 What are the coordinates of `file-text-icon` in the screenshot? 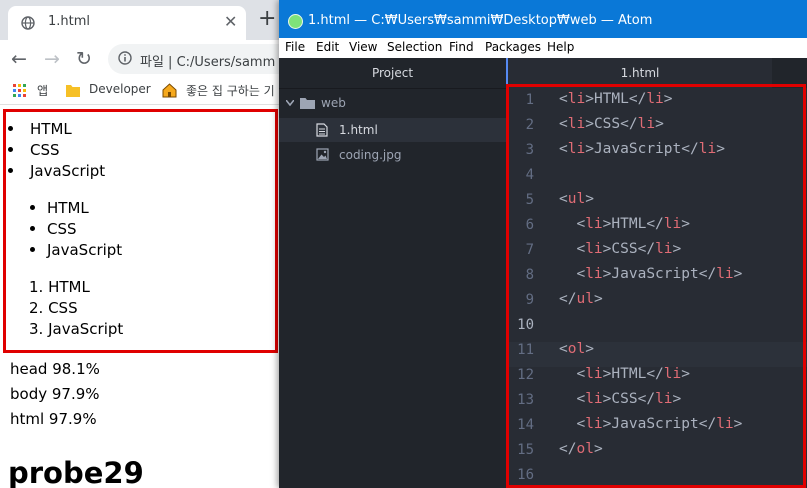 It's located at (322, 130).